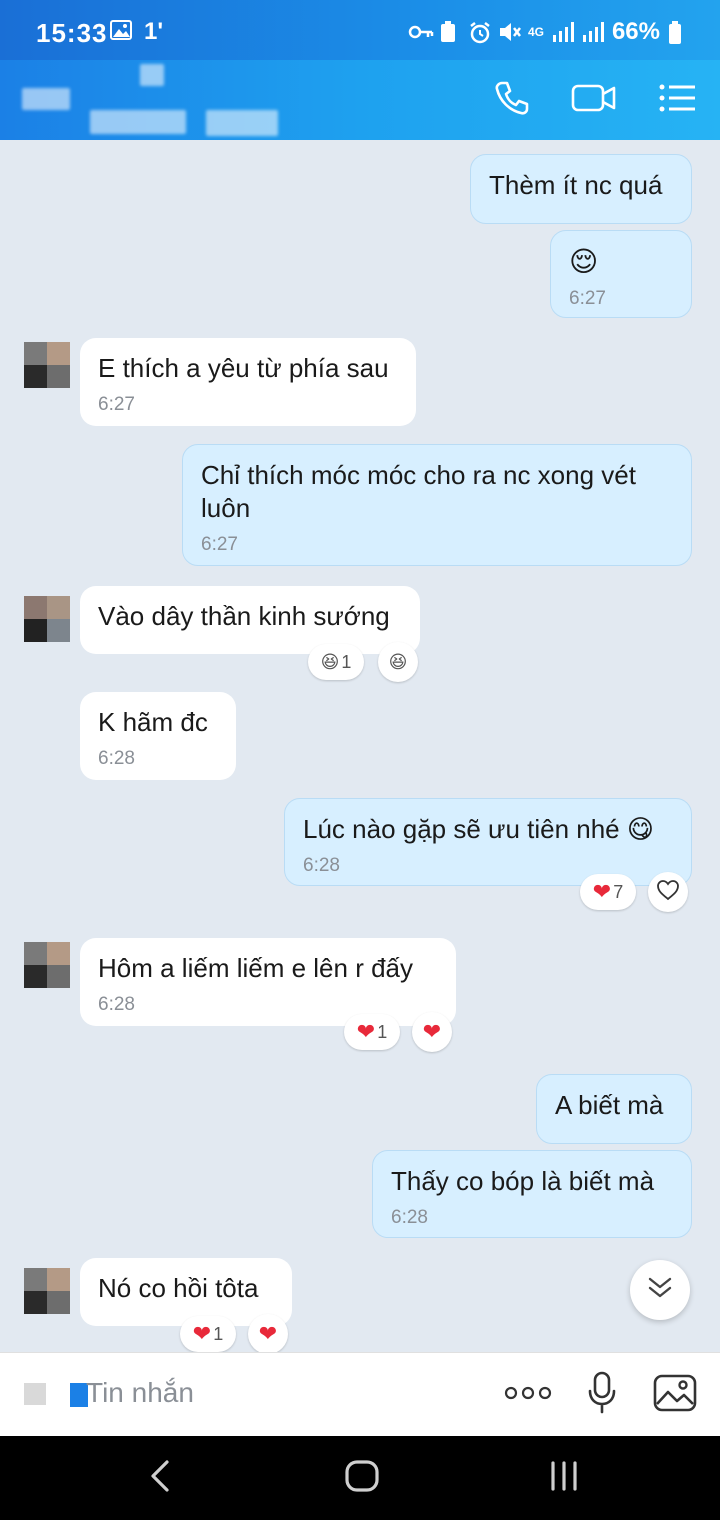 The height and width of the screenshot is (1520, 720). I want to click on message-bubble-outgoing: A biết mà, so click(614, 1109).